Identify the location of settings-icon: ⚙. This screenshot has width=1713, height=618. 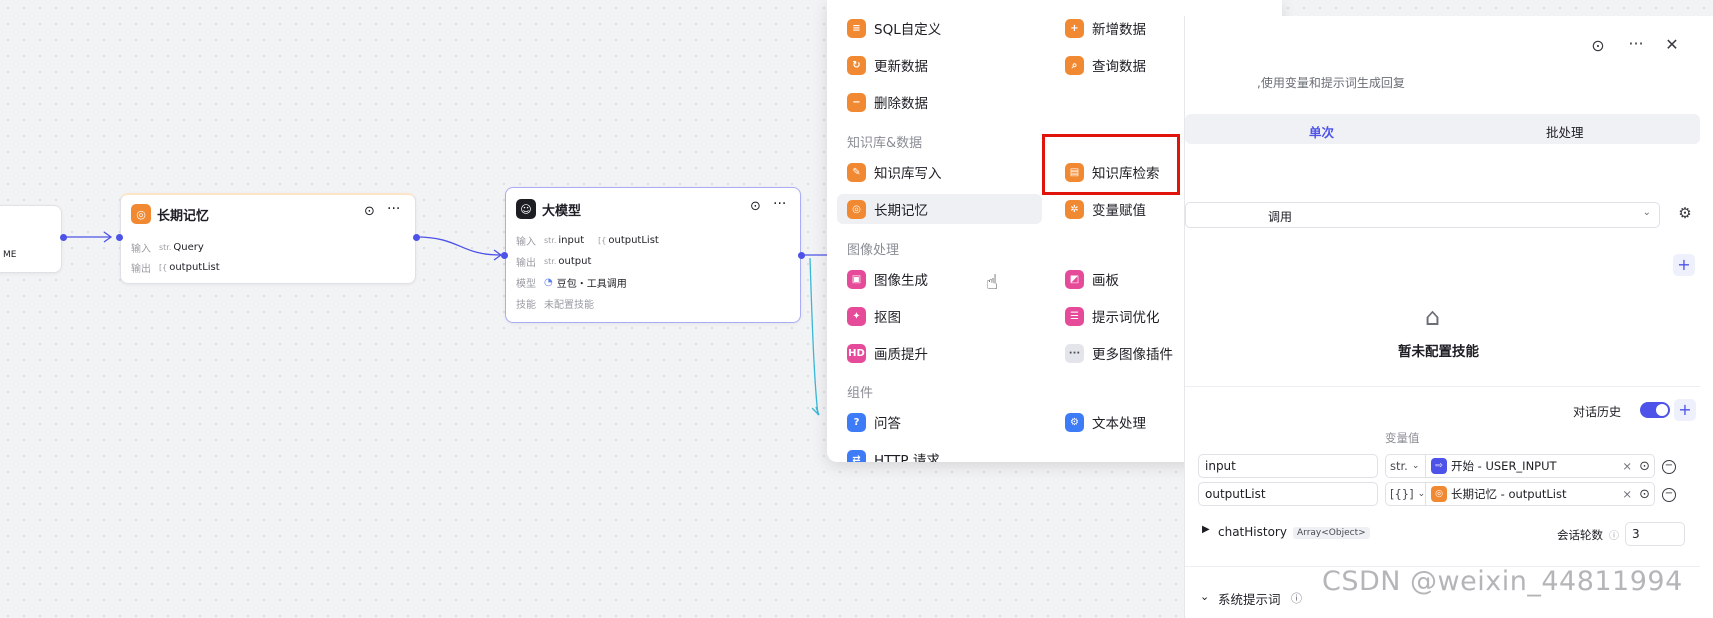
(1685, 213).